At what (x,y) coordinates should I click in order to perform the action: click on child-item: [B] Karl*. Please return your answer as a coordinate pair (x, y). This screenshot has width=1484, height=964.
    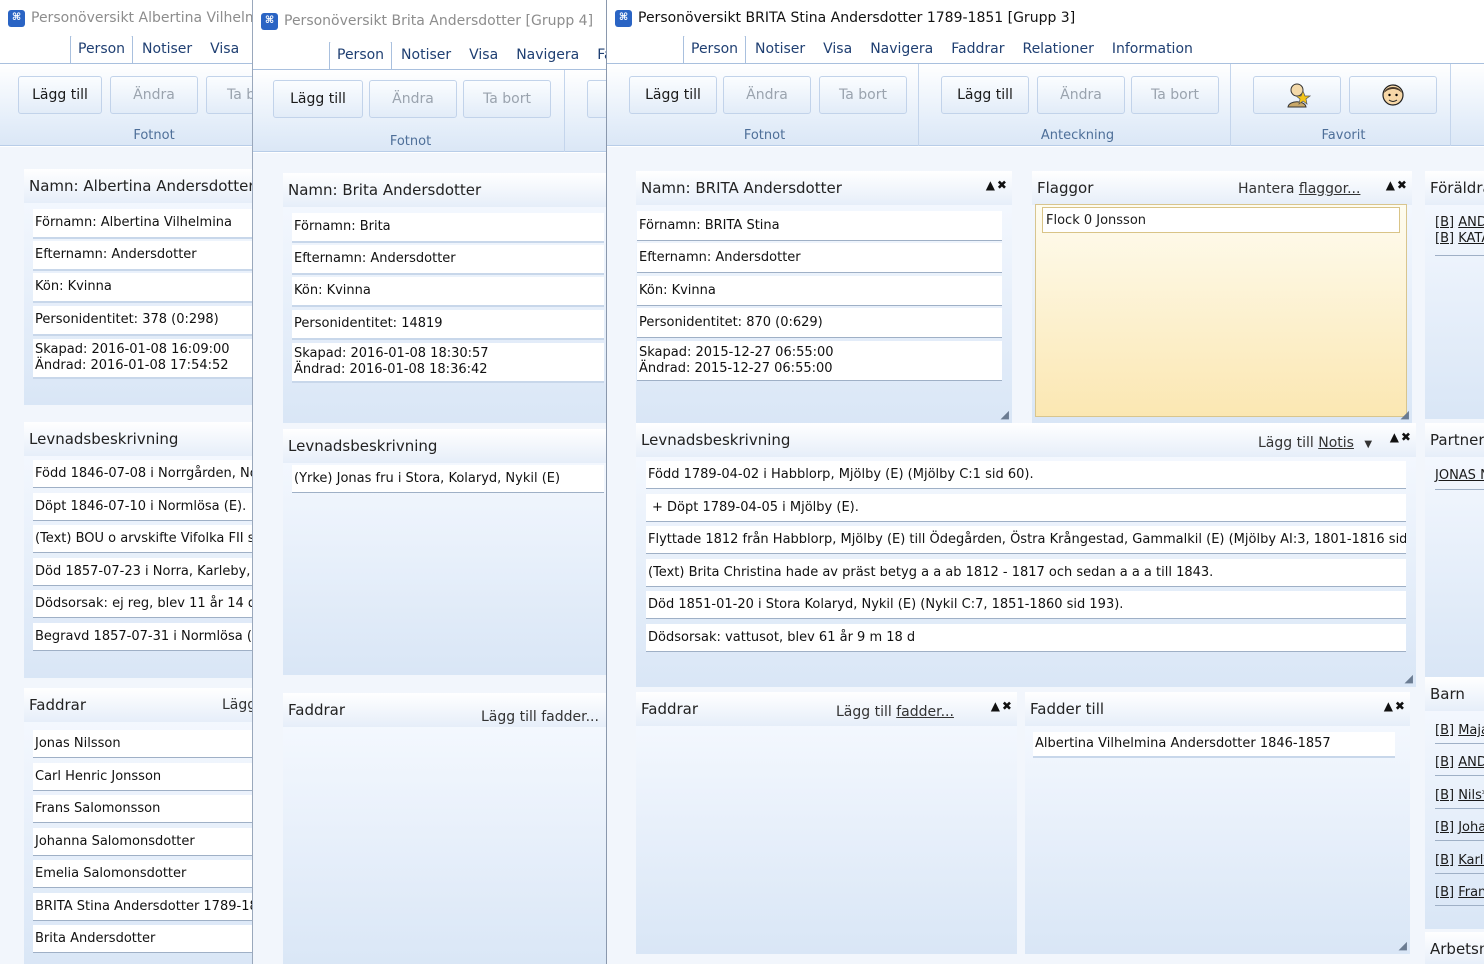
    Looking at the image, I should click on (1459, 860).